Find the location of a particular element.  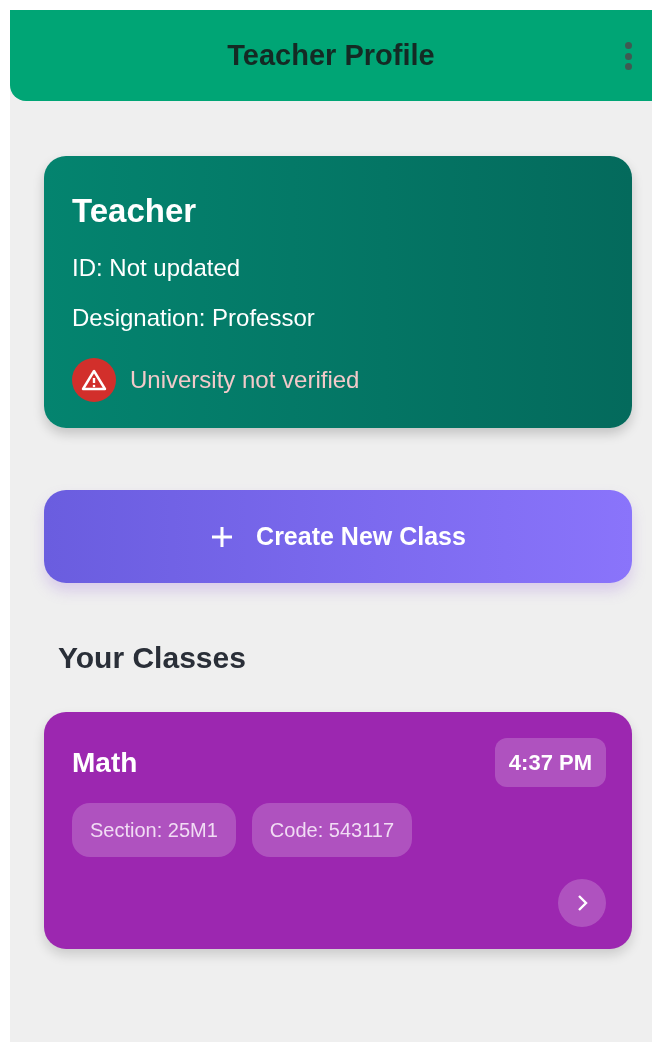

app-bar-title: Teacher Profile is located at coordinates (331, 55).